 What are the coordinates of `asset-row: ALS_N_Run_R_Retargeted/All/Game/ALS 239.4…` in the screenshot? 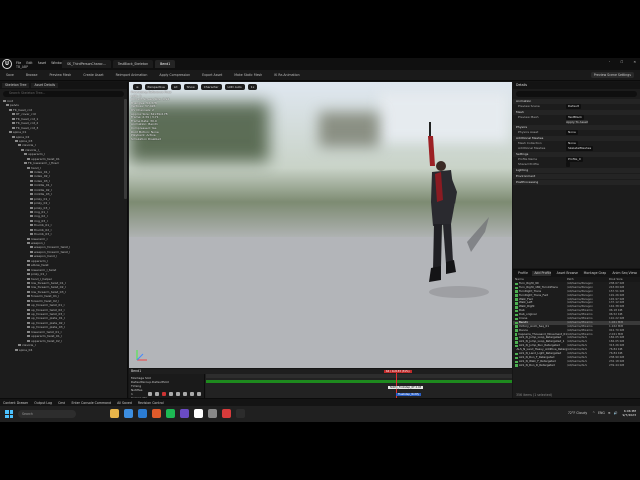 It's located at (576, 366).